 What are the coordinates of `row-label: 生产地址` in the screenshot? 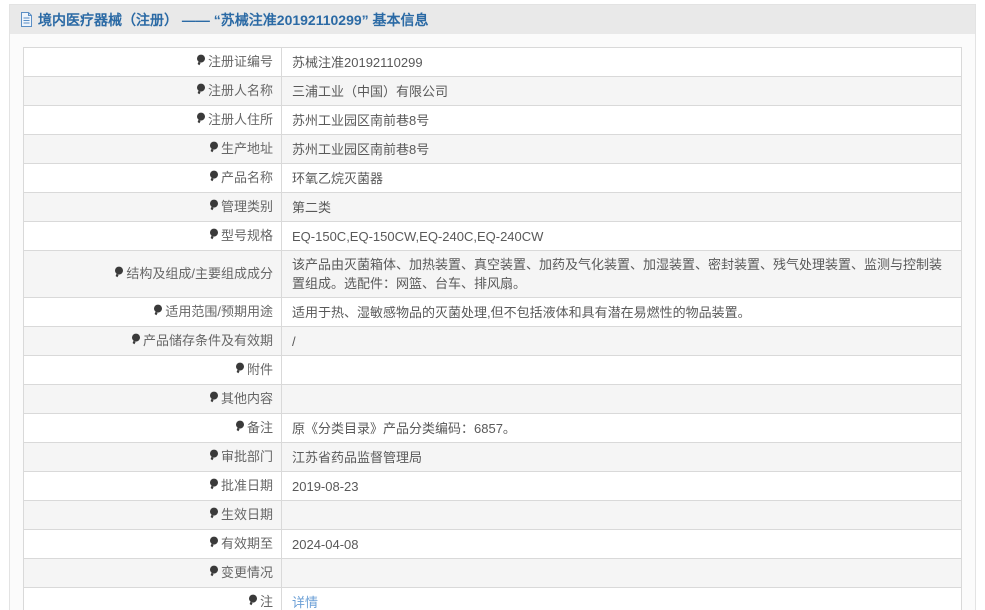 It's located at (152, 149).